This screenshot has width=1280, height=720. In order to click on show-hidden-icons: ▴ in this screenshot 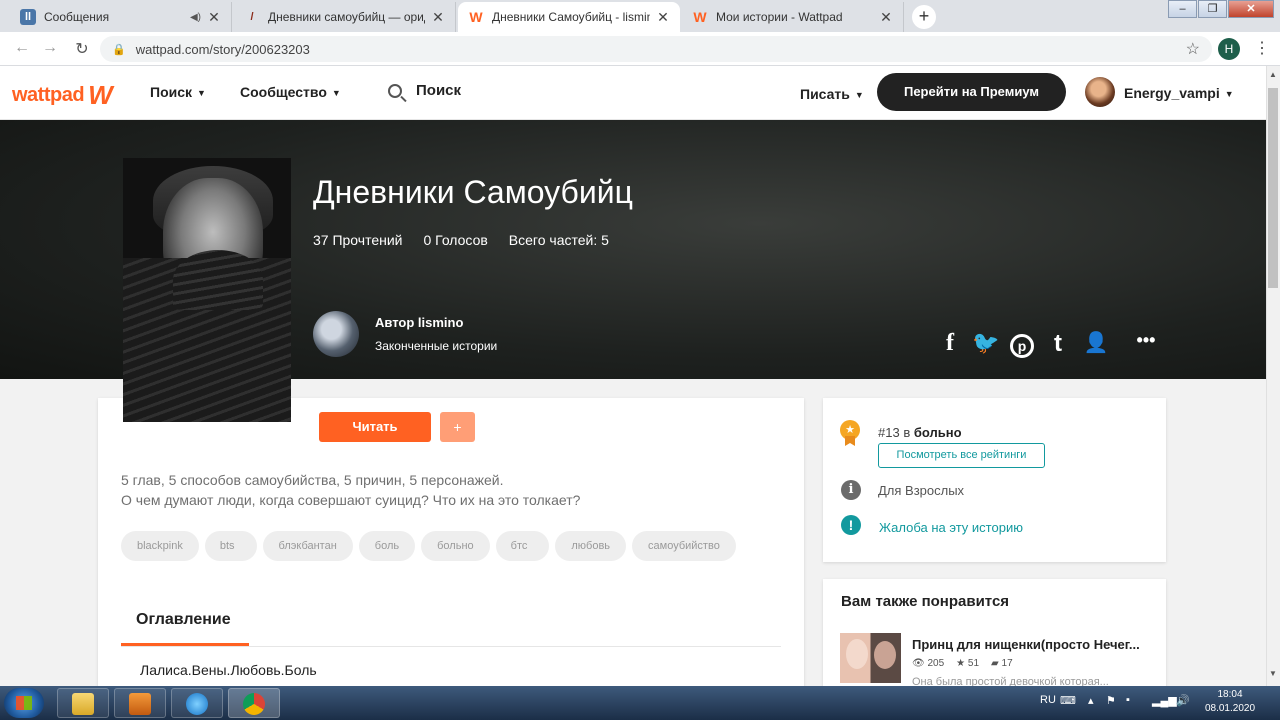, I will do `click(1091, 700)`.